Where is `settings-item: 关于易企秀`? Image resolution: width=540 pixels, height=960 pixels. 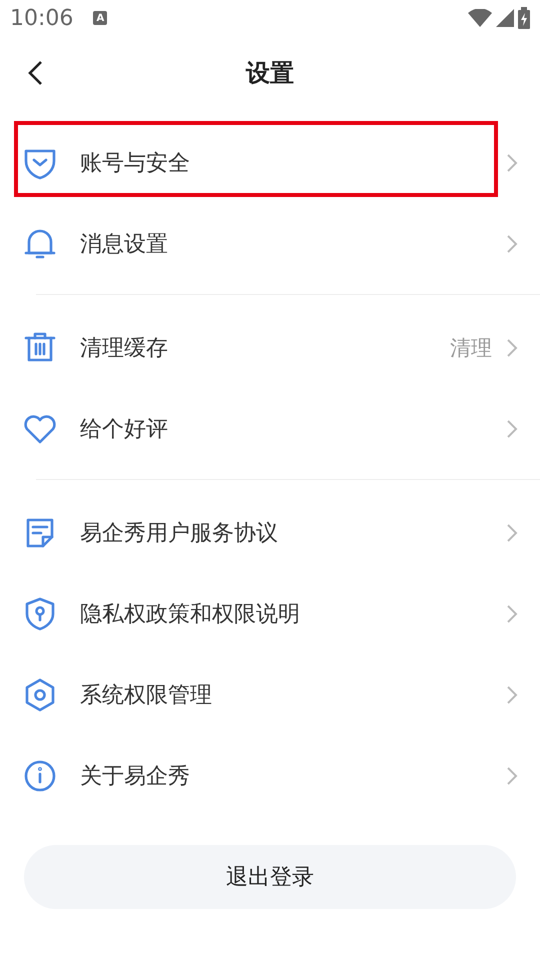 settings-item: 关于易企秀 is located at coordinates (270, 775).